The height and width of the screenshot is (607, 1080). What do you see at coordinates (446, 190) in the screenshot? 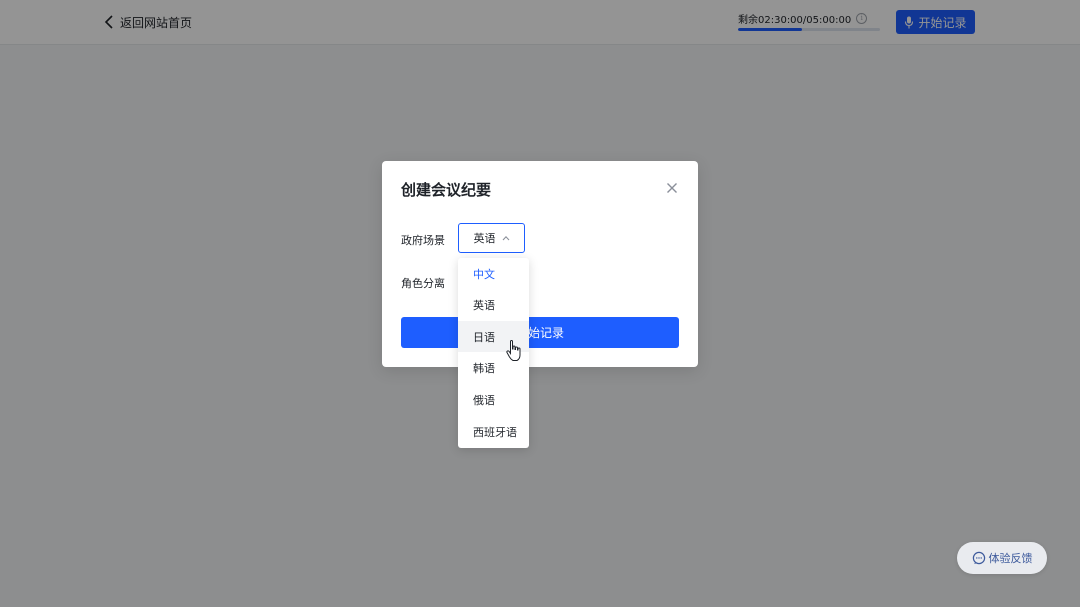
I see `dialog-title: 创建会议纪要` at bounding box center [446, 190].